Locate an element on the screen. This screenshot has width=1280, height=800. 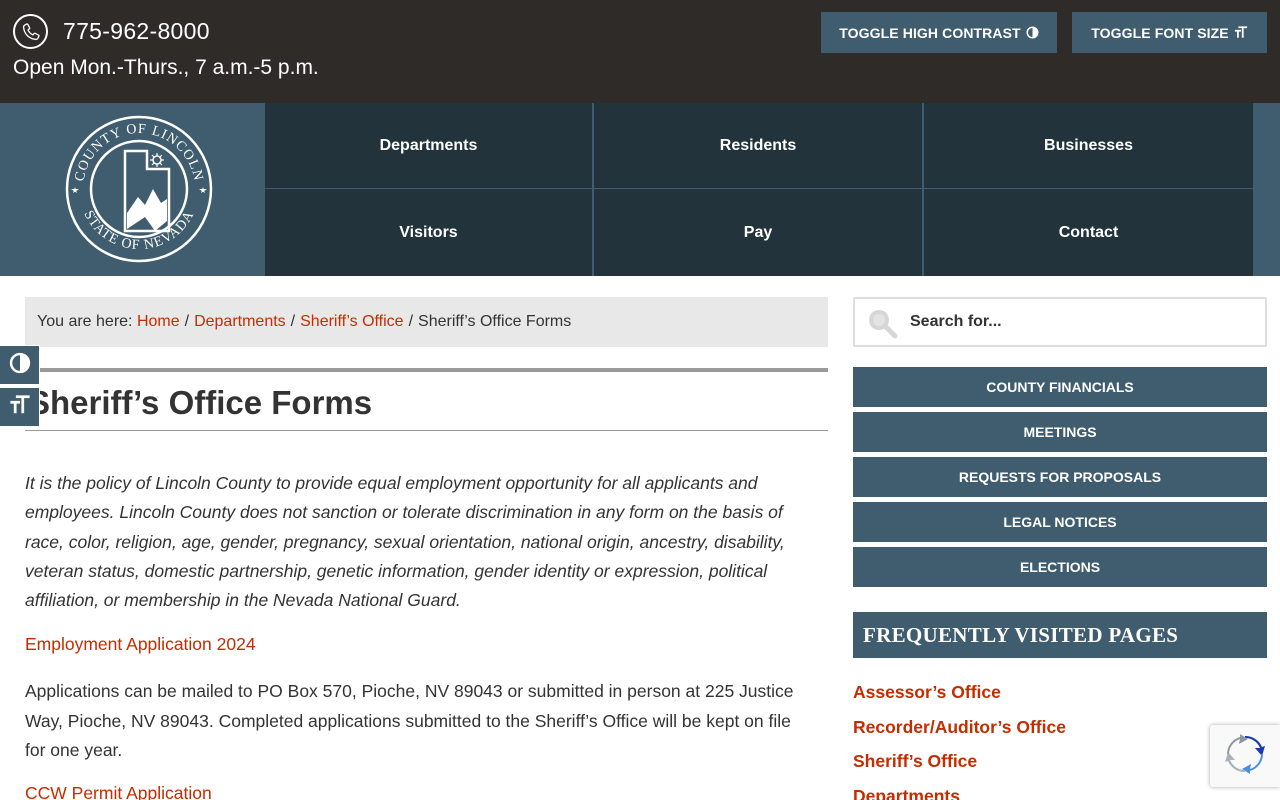
nav-pay: Pay is located at coordinates (759, 232).